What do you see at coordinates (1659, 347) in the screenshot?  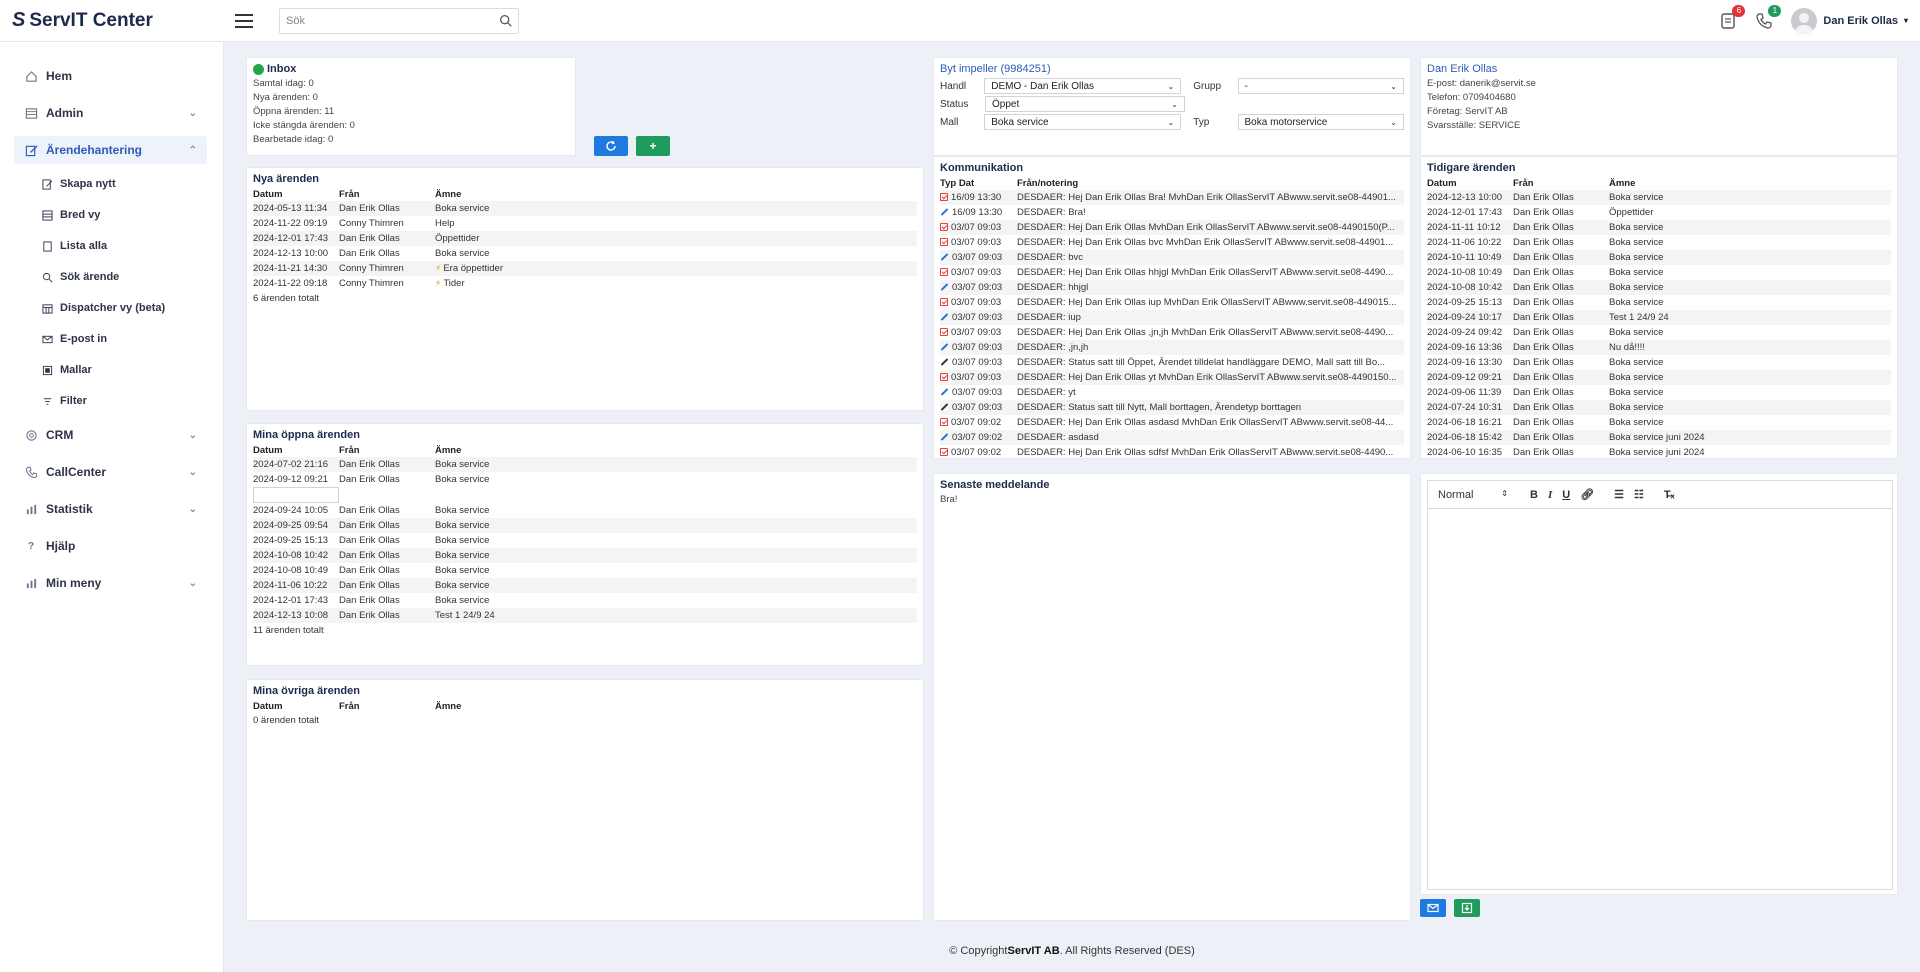 I see `table-row: 2024-09-16 13:36 Dan Erik Ollas Nu då!!!!` at bounding box center [1659, 347].